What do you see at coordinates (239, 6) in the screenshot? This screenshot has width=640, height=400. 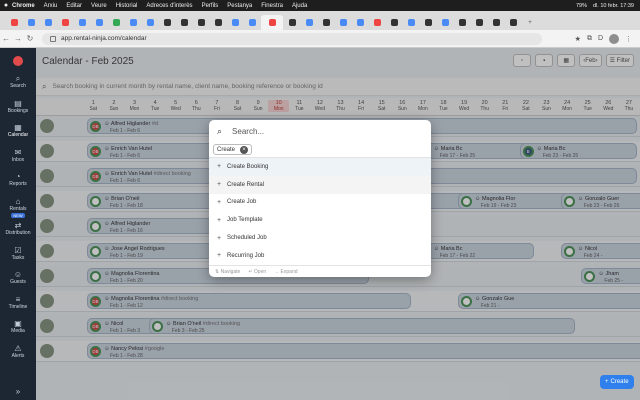 I see `menu-pestanya: Pestanya` at bounding box center [239, 6].